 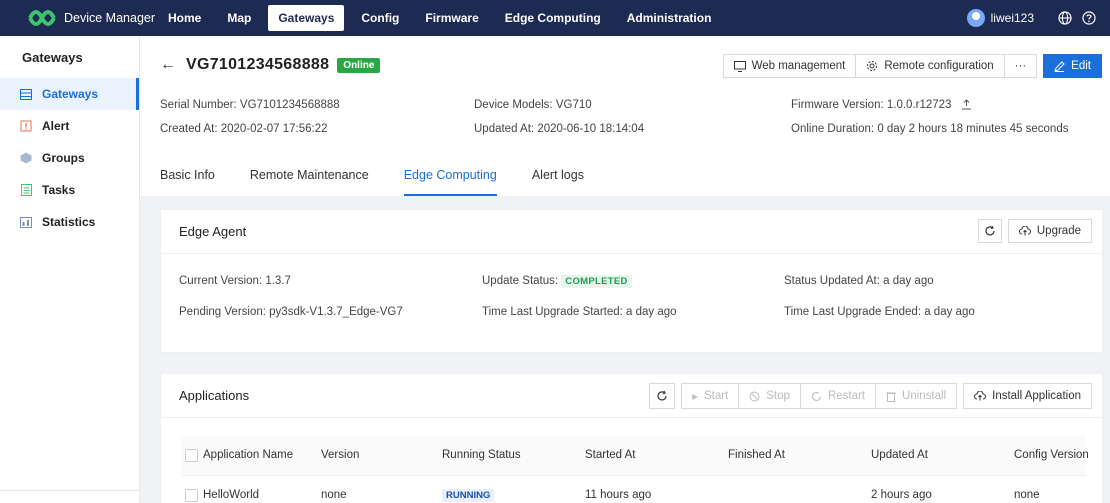 I want to click on sidebar-item-label: Groups, so click(x=63, y=158).